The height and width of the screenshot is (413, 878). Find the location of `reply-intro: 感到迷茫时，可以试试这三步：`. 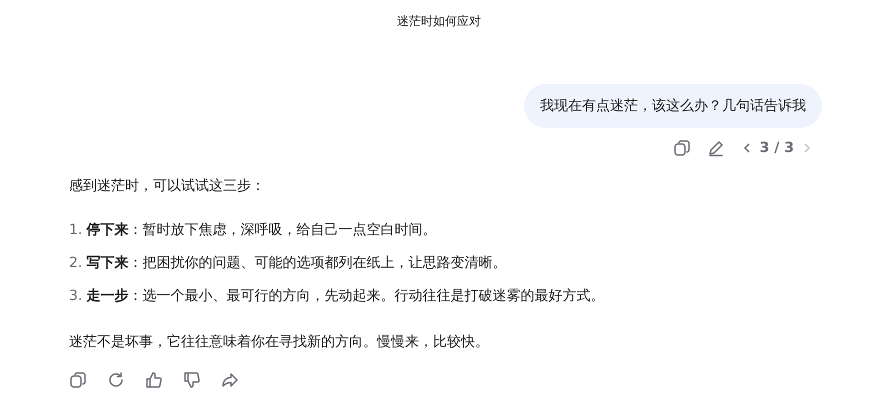

reply-intro: 感到迷茫时，可以试试这三步： is located at coordinates (167, 186).